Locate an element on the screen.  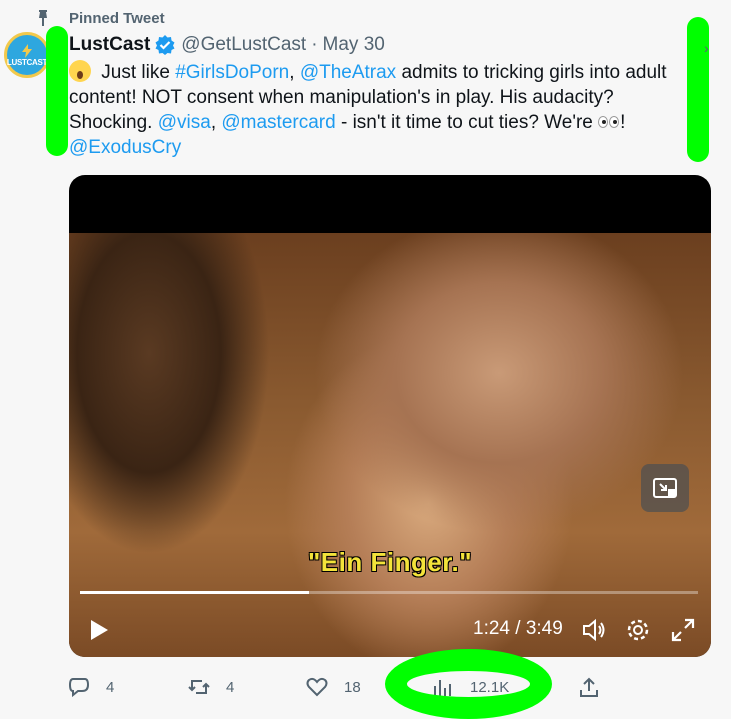
mention-link: @ExodusCry is located at coordinates (125, 147).